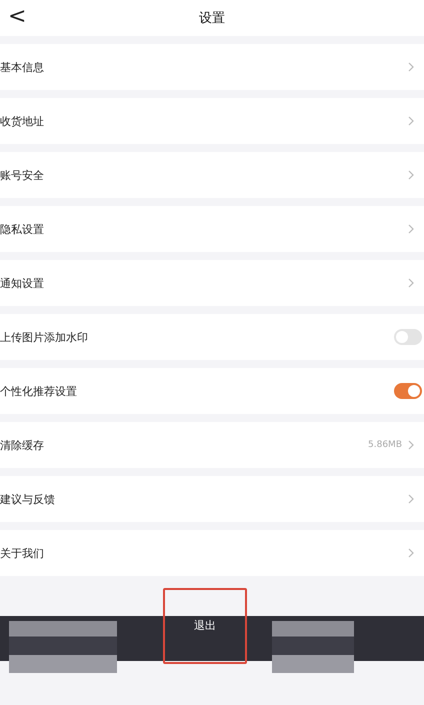 The height and width of the screenshot is (705, 424). Describe the element at coordinates (22, 121) in the screenshot. I see `row-label: 收货地址` at that location.